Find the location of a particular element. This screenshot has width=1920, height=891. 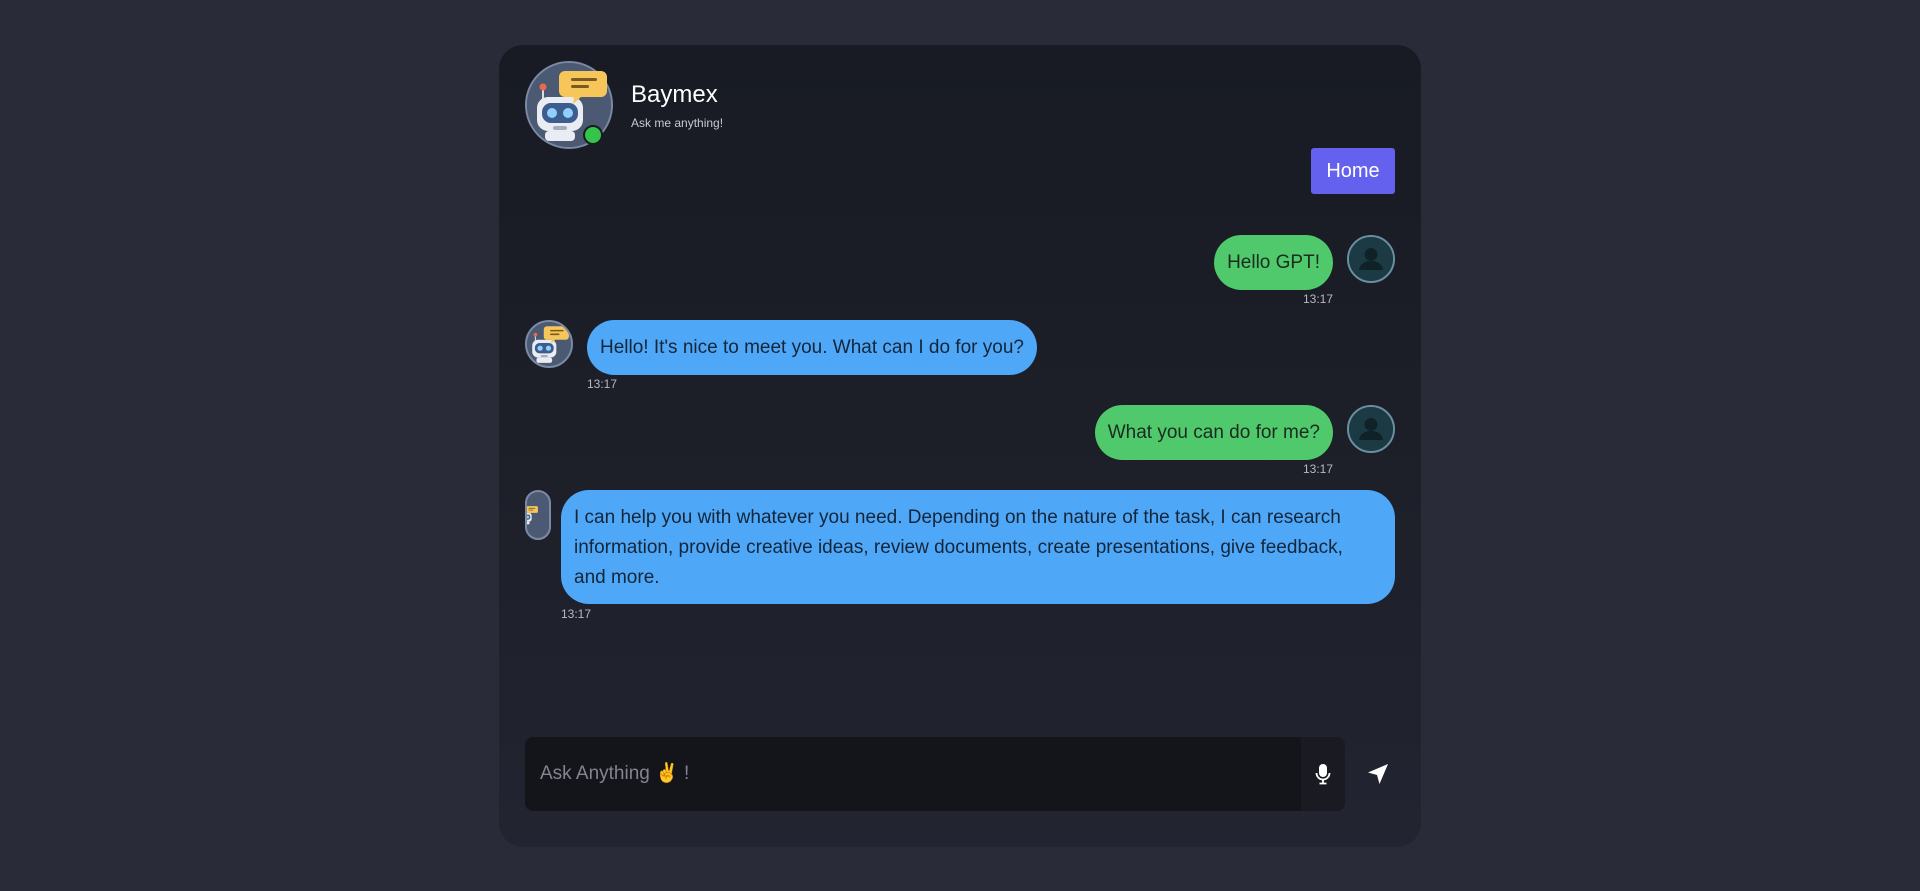

message-input is located at coordinates (913, 774).